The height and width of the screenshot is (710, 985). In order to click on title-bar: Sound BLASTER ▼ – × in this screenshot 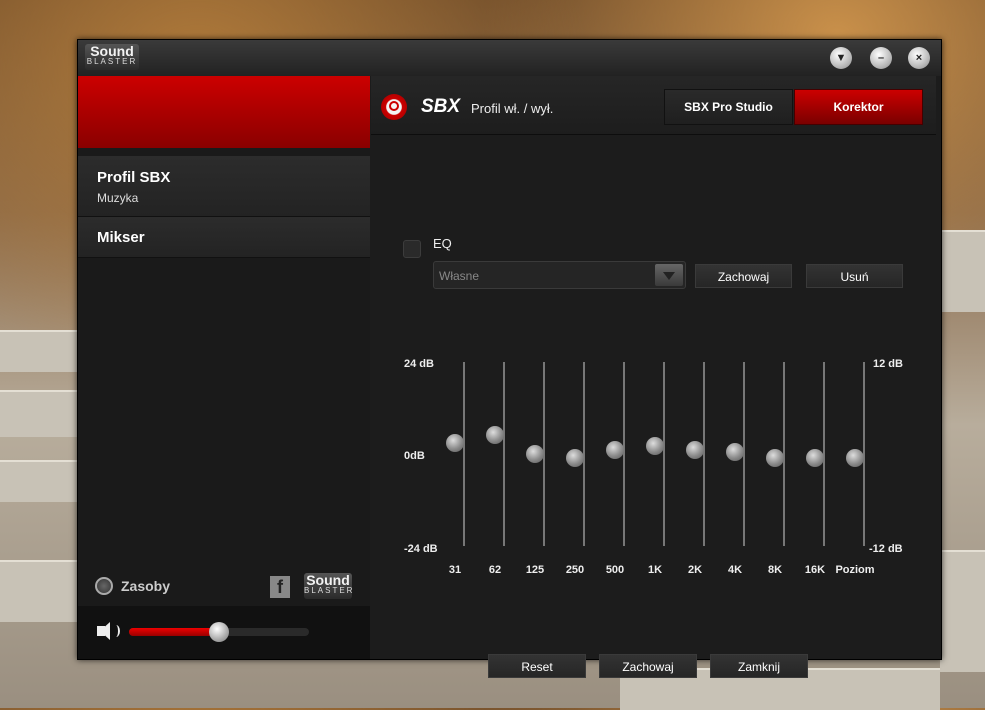, I will do `click(509, 58)`.